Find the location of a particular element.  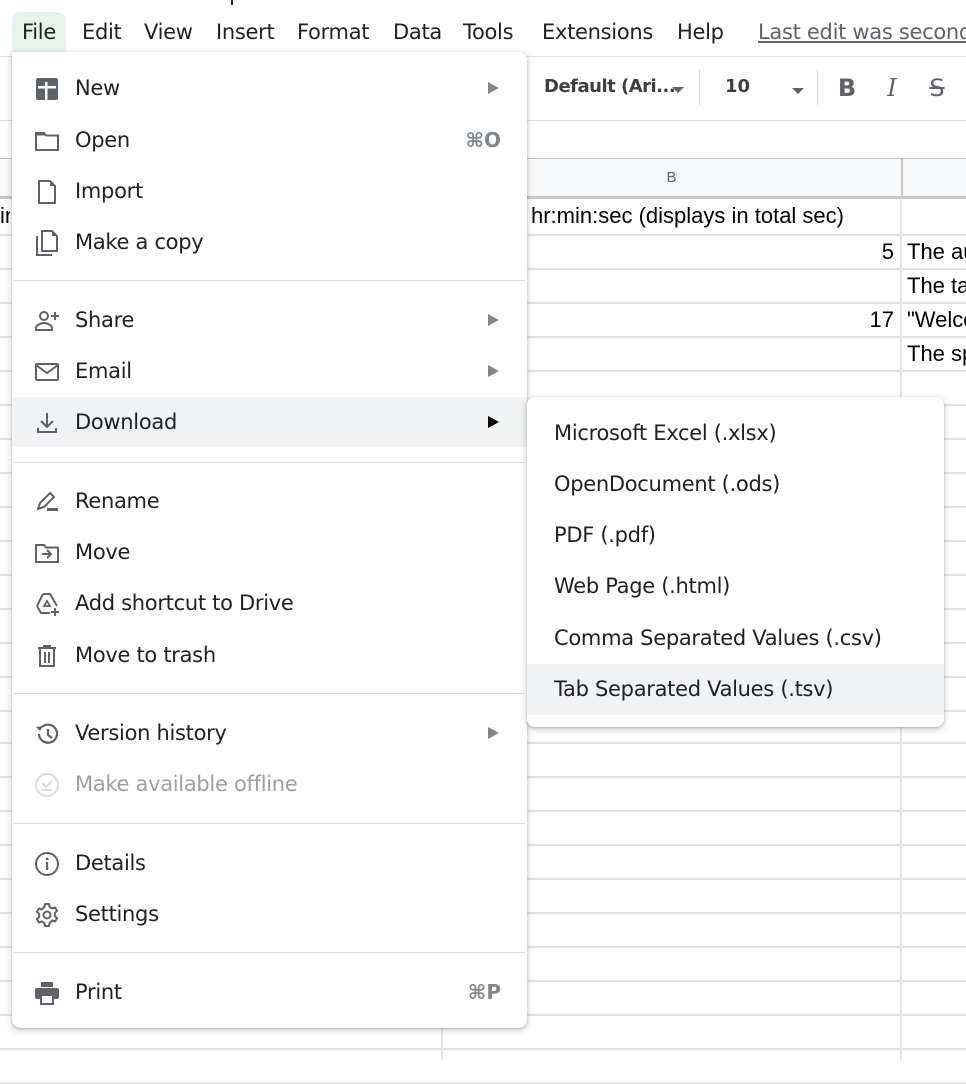

menu-item-label: Email is located at coordinates (103, 371).